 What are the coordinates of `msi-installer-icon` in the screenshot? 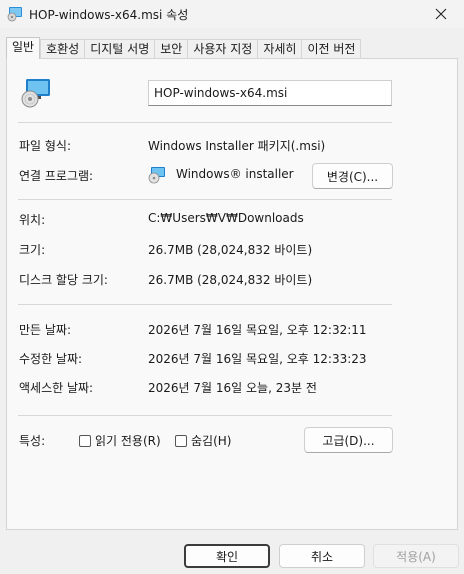 It's located at (14, 14).